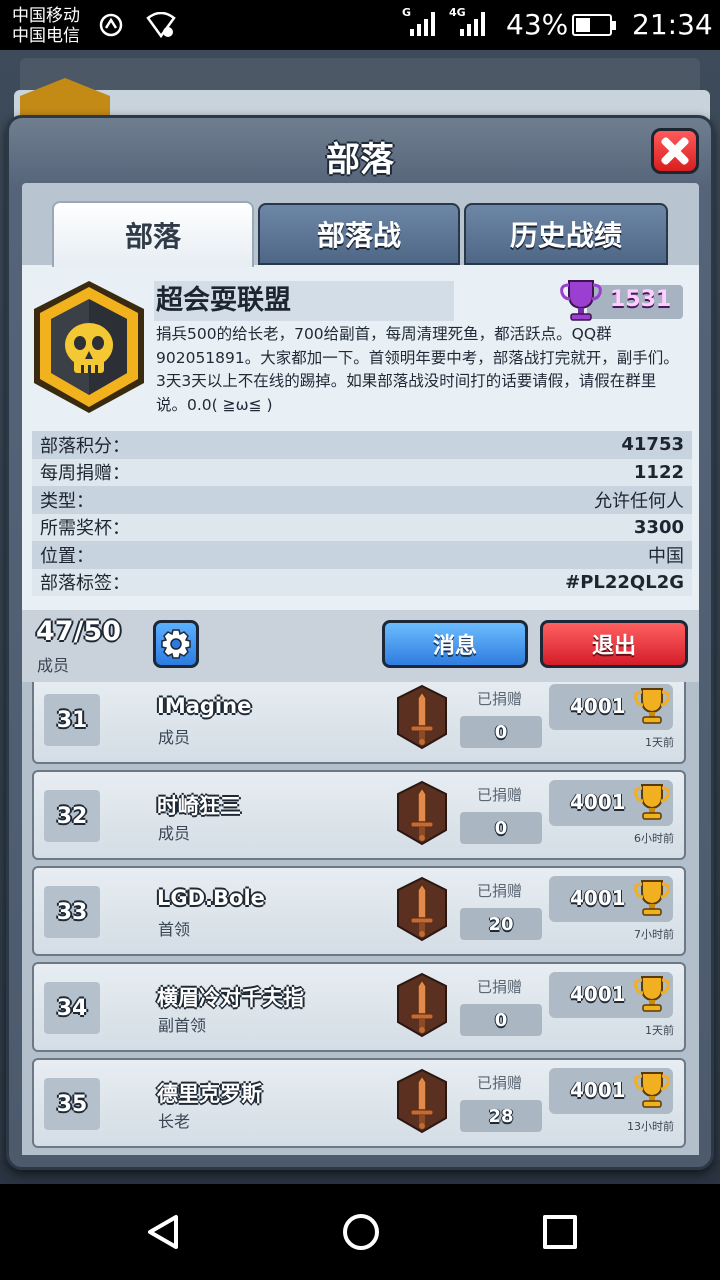  What do you see at coordinates (422, 24) in the screenshot?
I see `signal-1-icon` at bounding box center [422, 24].